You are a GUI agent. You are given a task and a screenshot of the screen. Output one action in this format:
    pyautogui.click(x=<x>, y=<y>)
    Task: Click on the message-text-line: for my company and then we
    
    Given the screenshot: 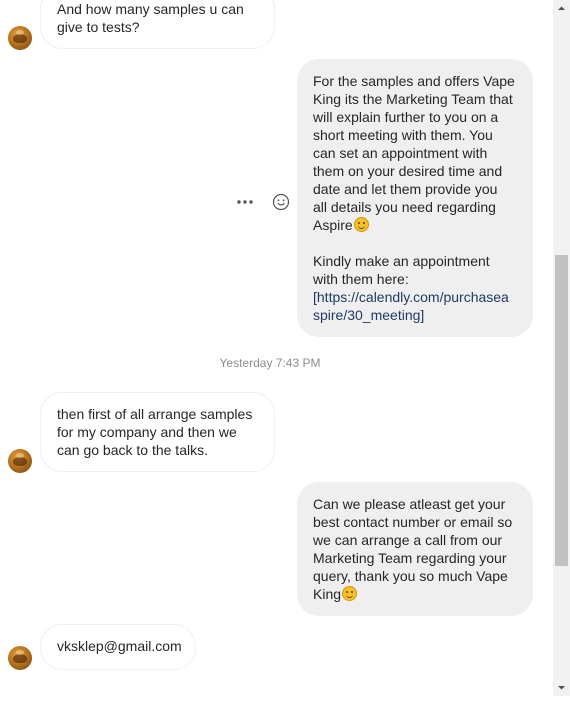 What is the action you would take?
    pyautogui.click(x=147, y=432)
    